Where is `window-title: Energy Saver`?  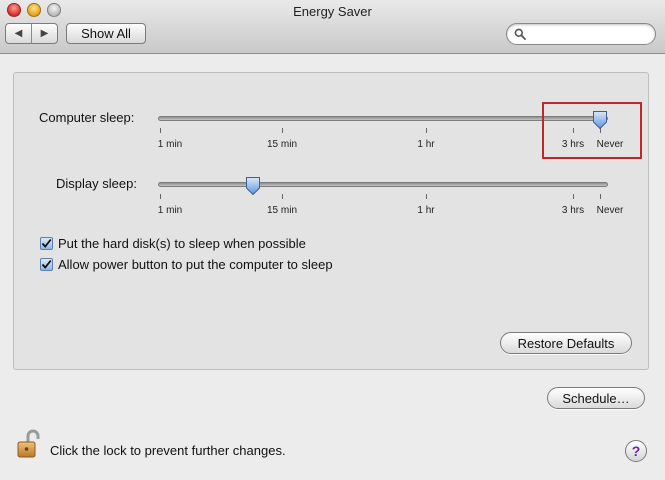 window-title: Energy Saver is located at coordinates (332, 11).